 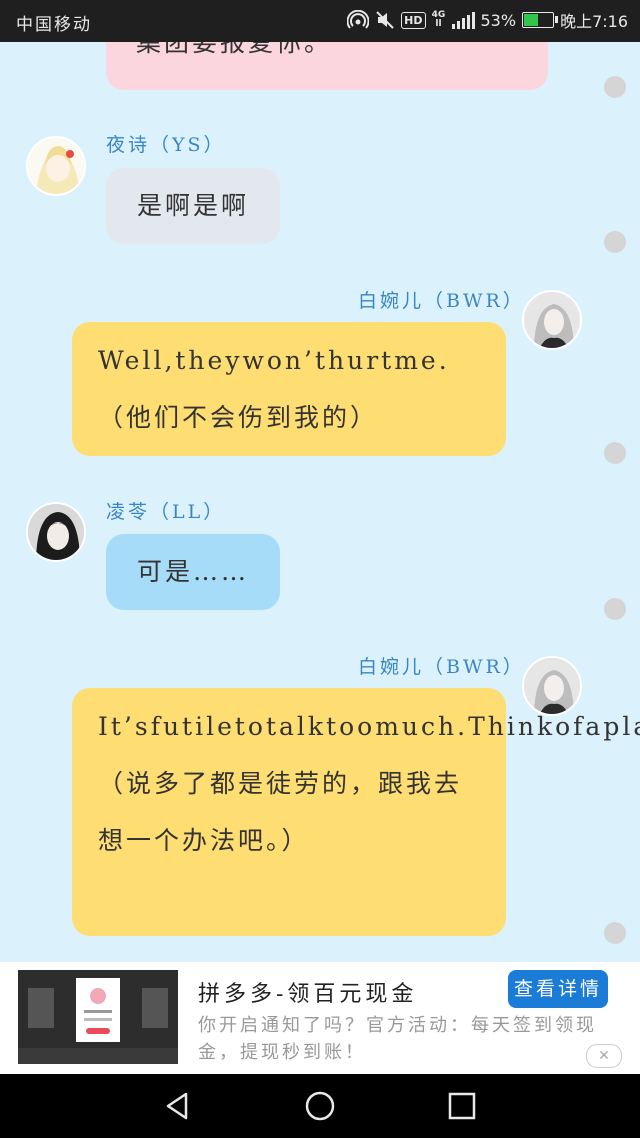 I want to click on hd-icon: HD, so click(x=413, y=20).